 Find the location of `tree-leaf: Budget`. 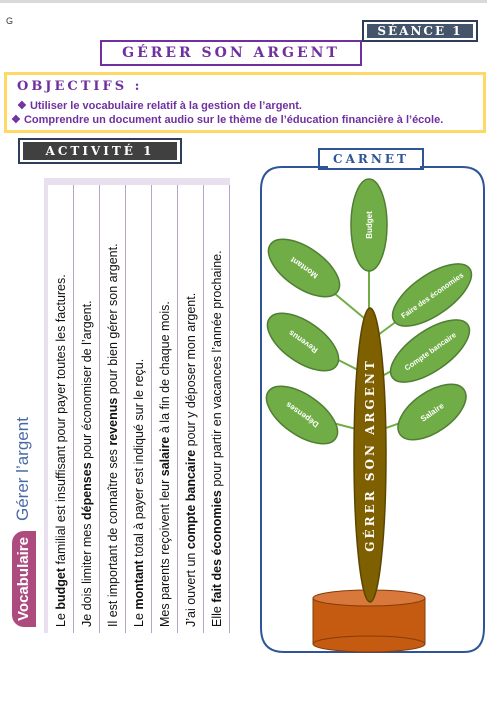

tree-leaf: Budget is located at coordinates (369, 225).